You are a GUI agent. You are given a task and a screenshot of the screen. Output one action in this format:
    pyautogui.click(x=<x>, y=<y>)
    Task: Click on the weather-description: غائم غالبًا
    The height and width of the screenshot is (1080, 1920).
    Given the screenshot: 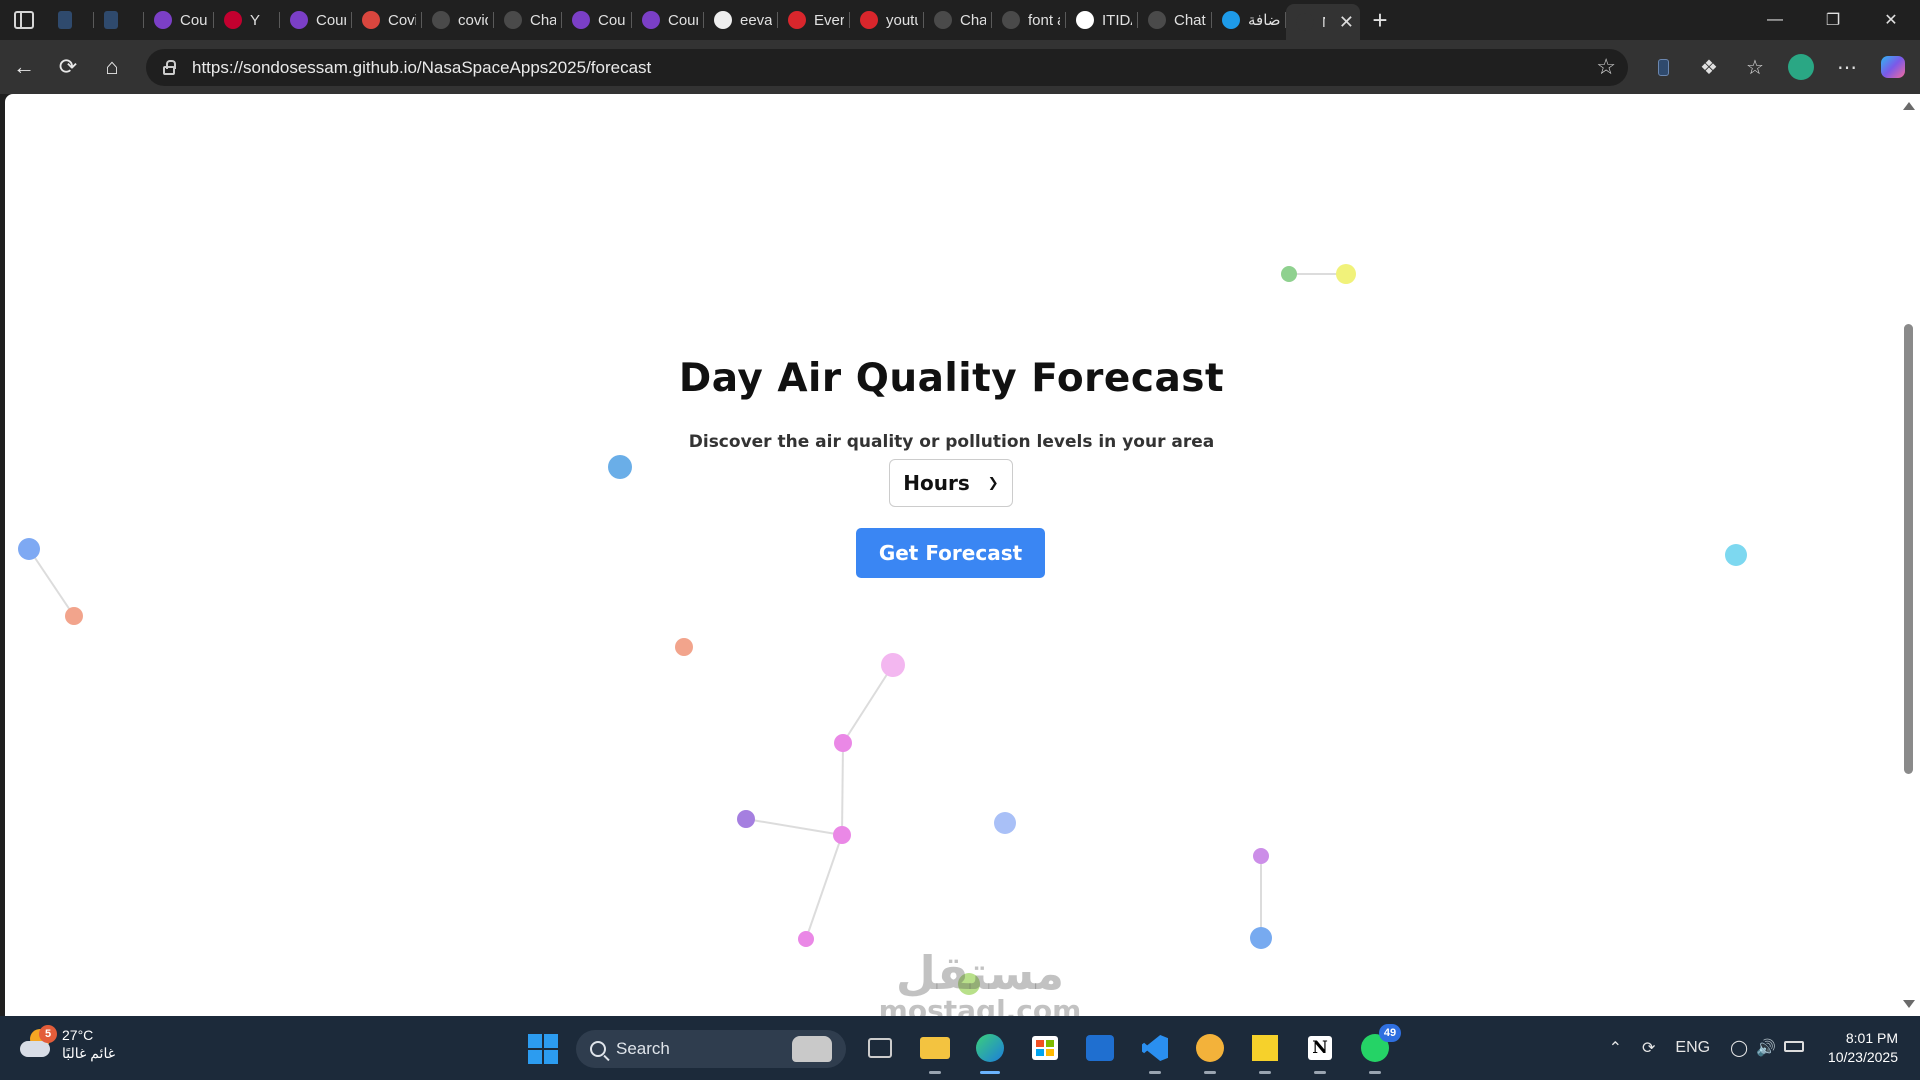 What is the action you would take?
    pyautogui.click(x=89, y=1053)
    